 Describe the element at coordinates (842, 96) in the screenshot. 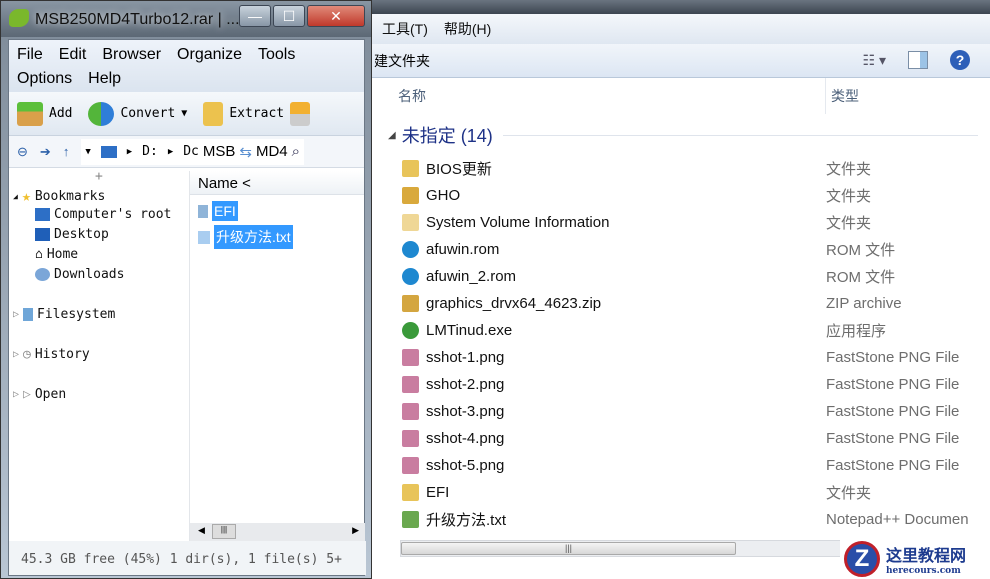

I see `column-type: 类型` at that location.